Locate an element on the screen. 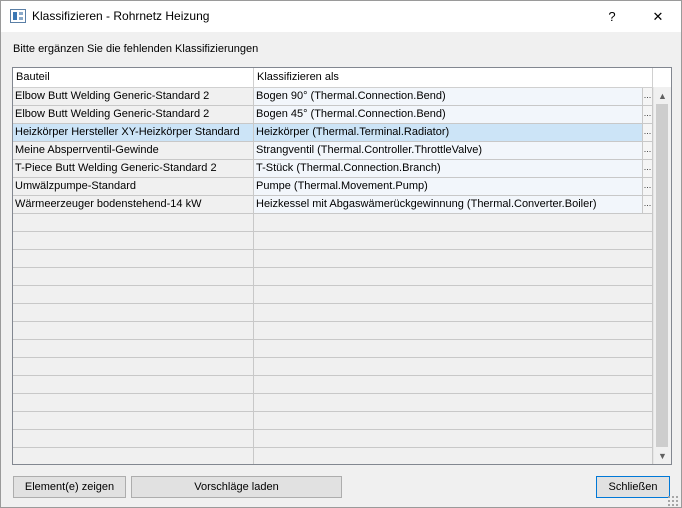  column-header-bauteil: Bauteil is located at coordinates (133, 77).